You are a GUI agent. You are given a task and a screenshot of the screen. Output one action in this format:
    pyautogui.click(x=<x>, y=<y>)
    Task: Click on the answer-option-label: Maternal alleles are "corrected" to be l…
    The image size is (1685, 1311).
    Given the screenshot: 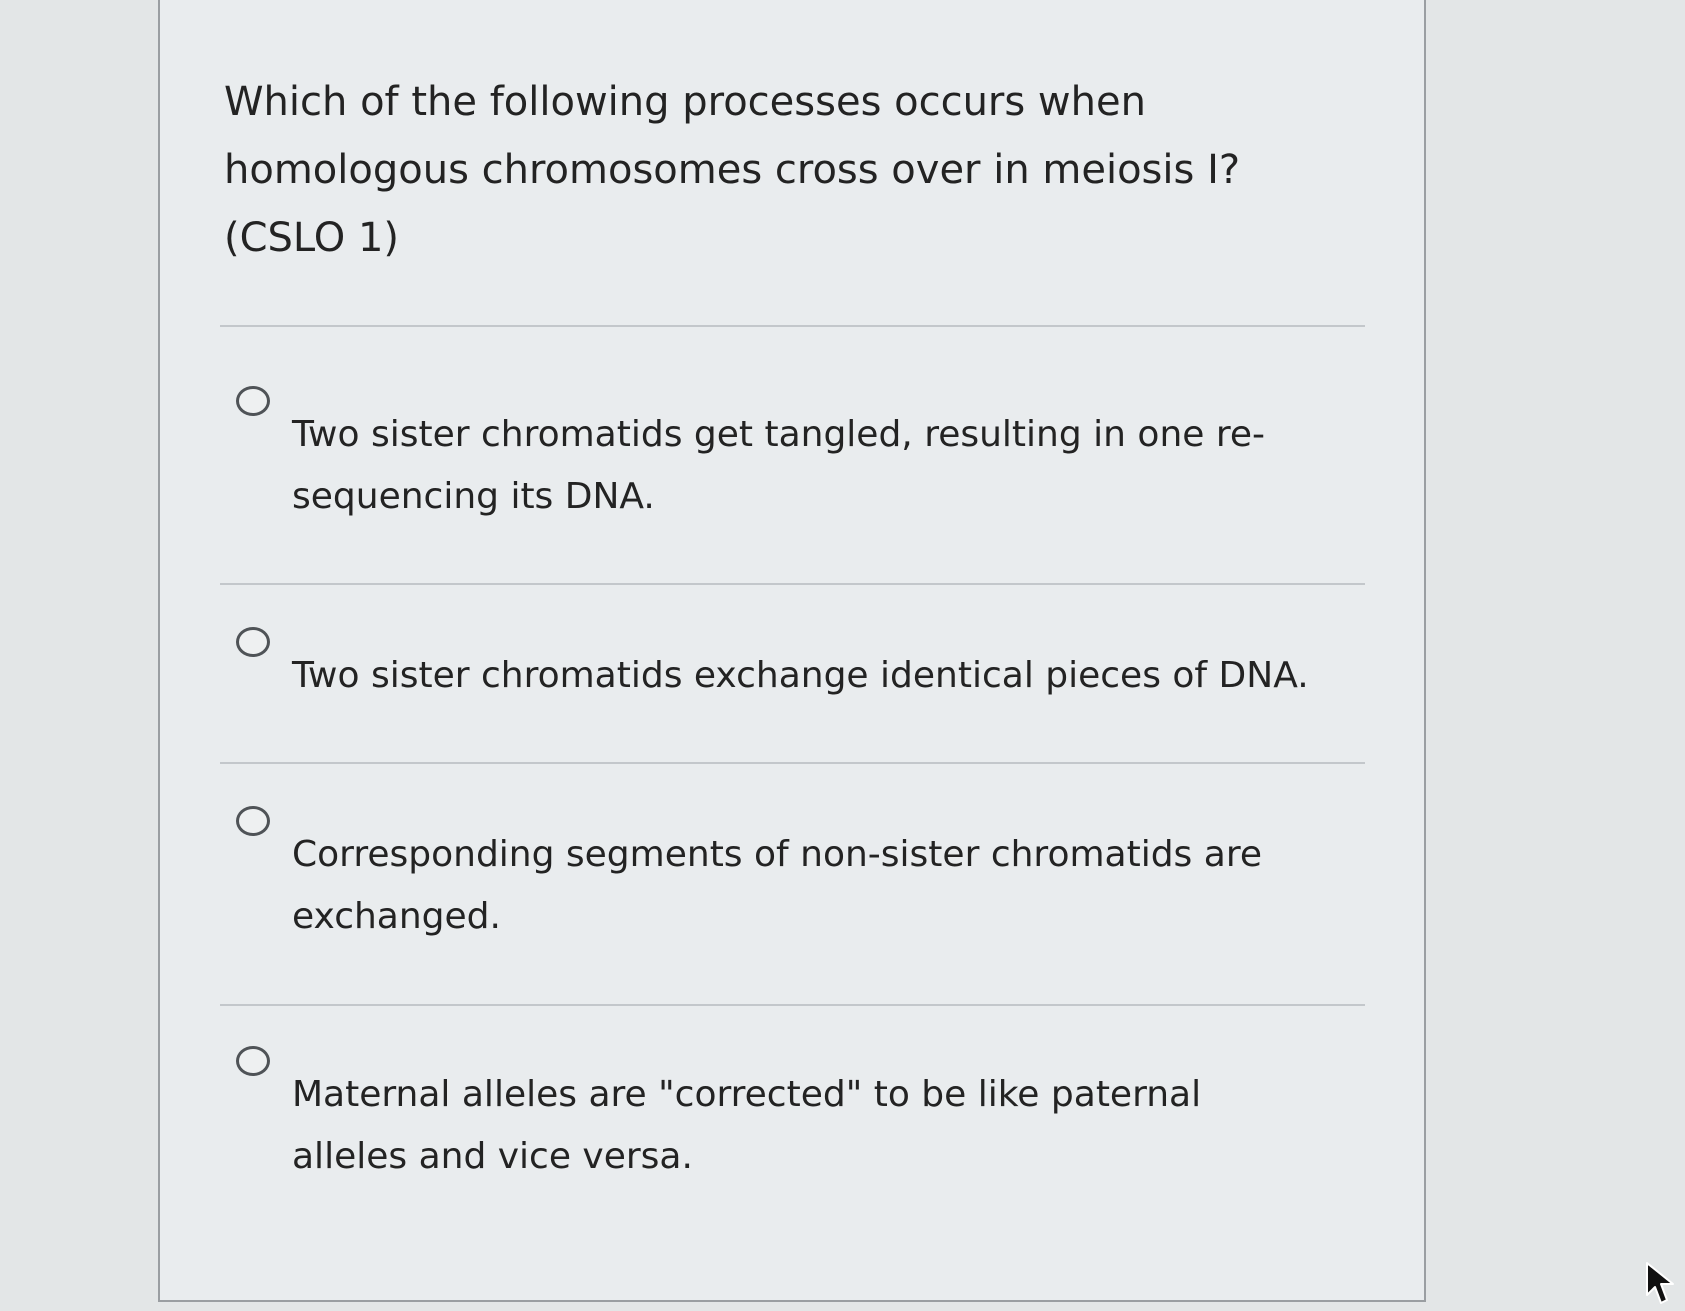 What is the action you would take?
    pyautogui.click(x=802, y=1126)
    